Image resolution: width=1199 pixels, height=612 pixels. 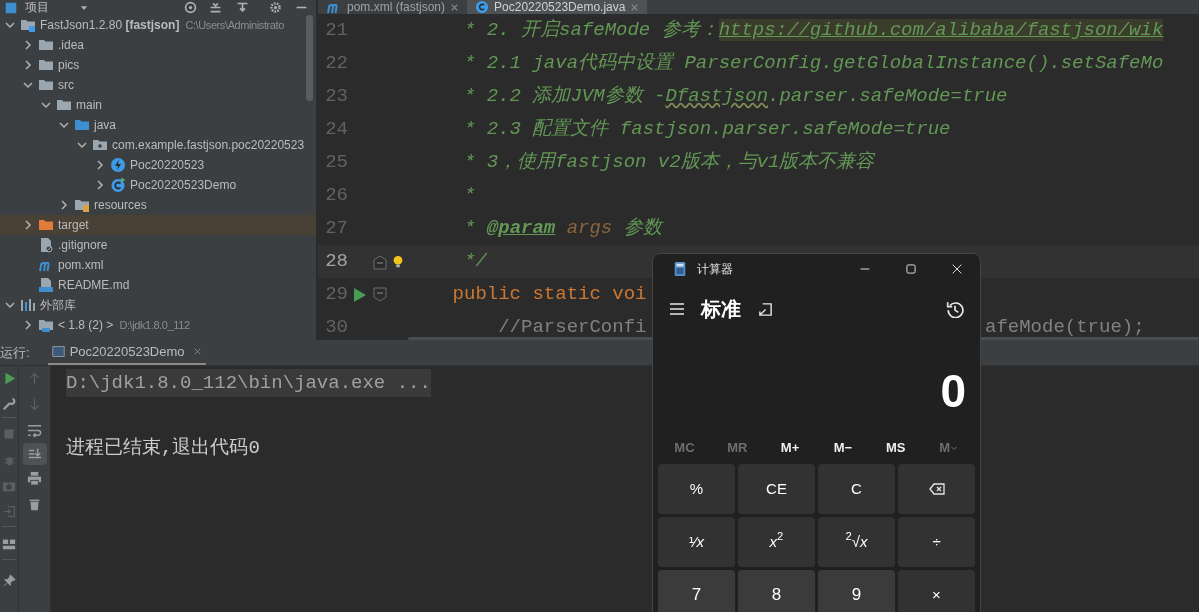 I want to click on jdk-folder-icon, so click(x=46, y=325).